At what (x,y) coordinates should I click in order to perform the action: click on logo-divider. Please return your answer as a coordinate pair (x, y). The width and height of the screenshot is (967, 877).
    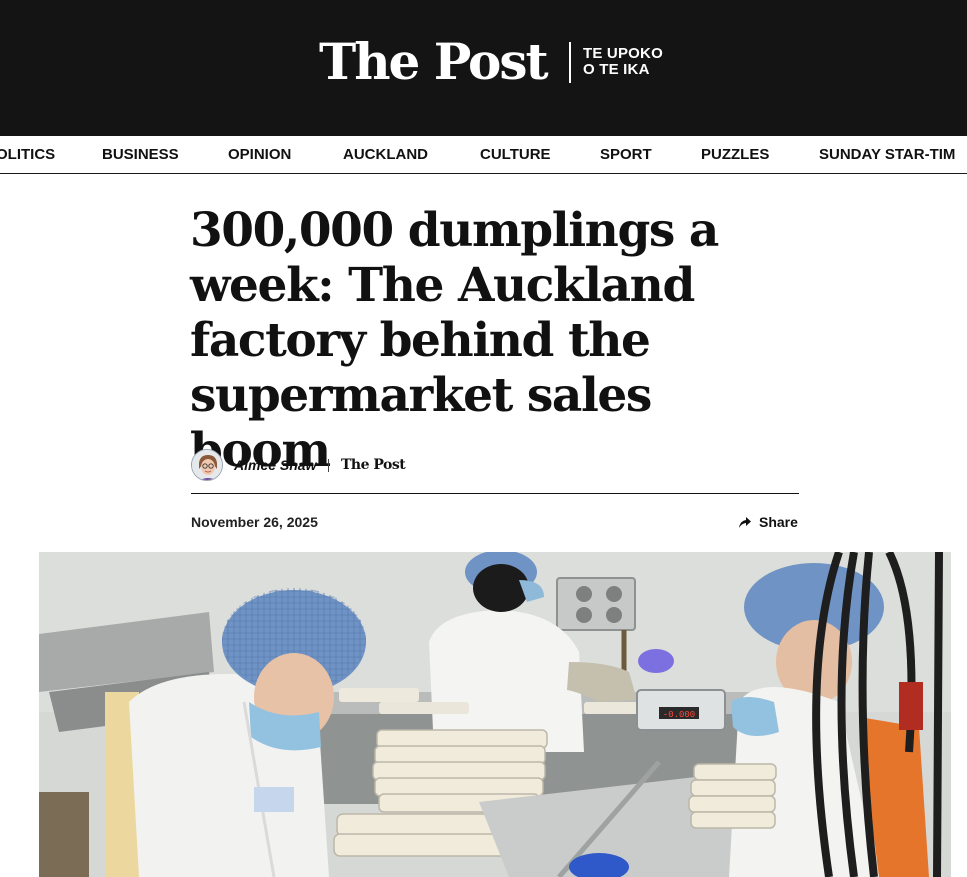
    Looking at the image, I should click on (570, 62).